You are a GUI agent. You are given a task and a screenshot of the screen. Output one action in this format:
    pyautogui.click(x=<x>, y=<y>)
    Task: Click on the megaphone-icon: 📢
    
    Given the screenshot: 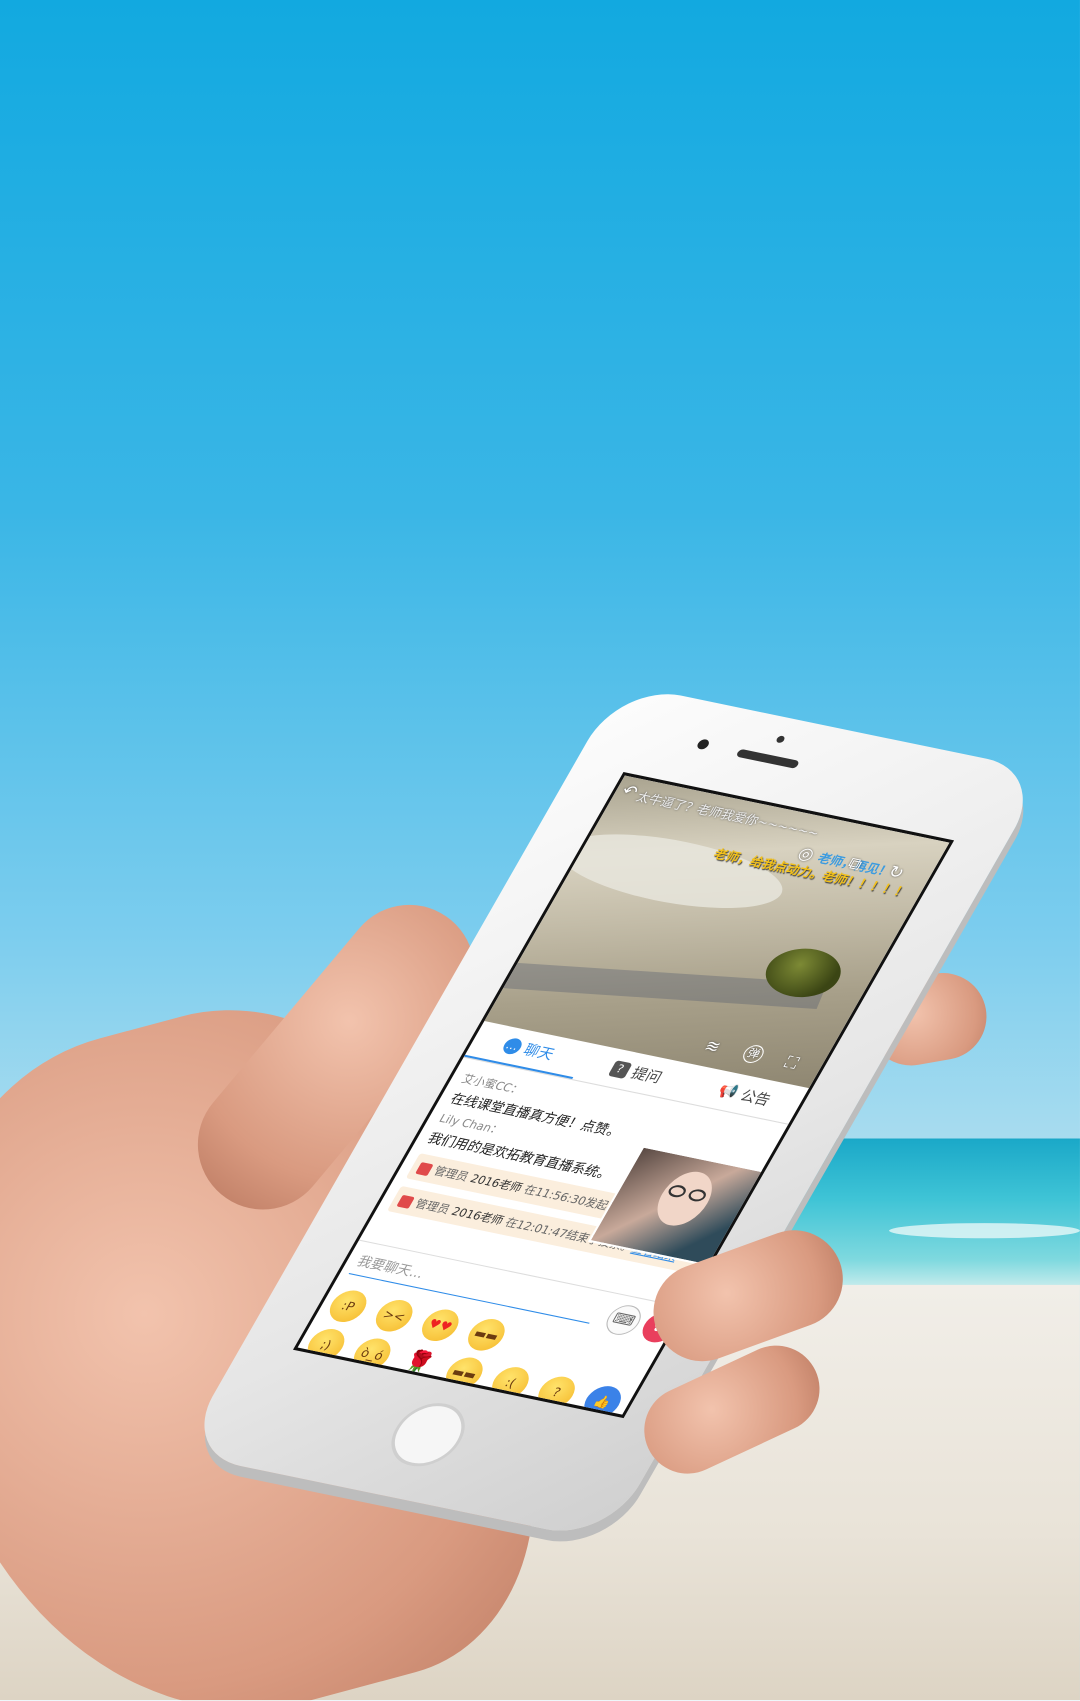 What is the action you would take?
    pyautogui.click(x=728, y=1091)
    